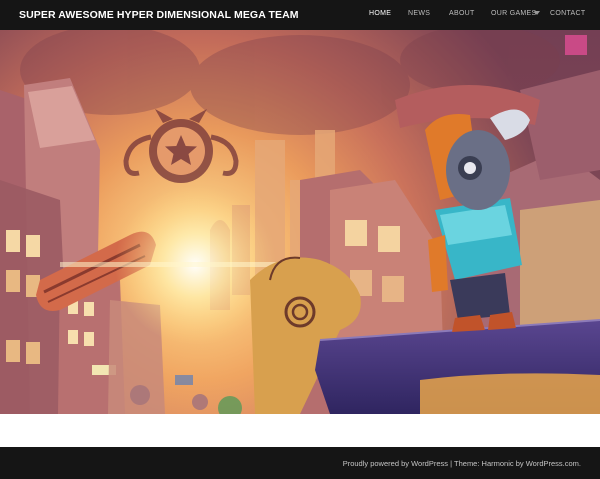 The image size is (600, 479). Describe the element at coordinates (513, 13) in the screenshot. I see `nav-item-our-games: OUR GAMES` at that location.